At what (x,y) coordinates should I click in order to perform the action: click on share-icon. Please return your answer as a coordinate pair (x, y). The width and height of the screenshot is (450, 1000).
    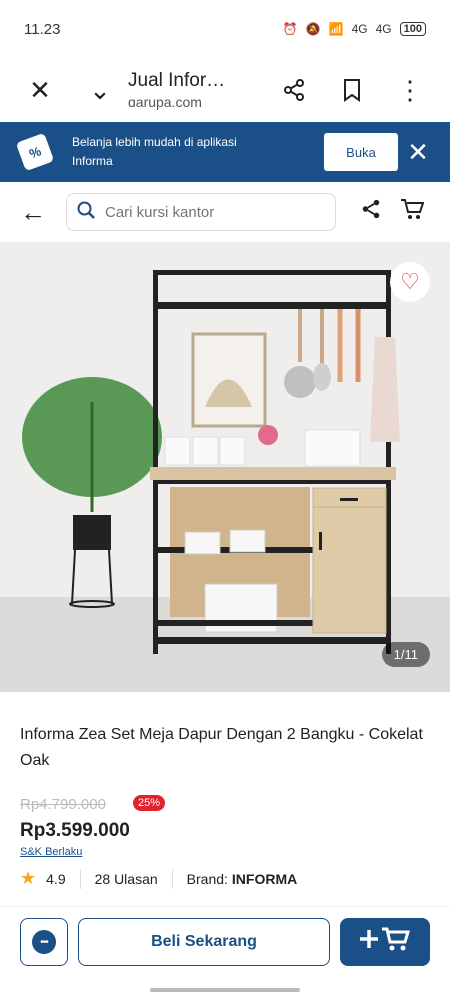
    Looking at the image, I should click on (294, 90).